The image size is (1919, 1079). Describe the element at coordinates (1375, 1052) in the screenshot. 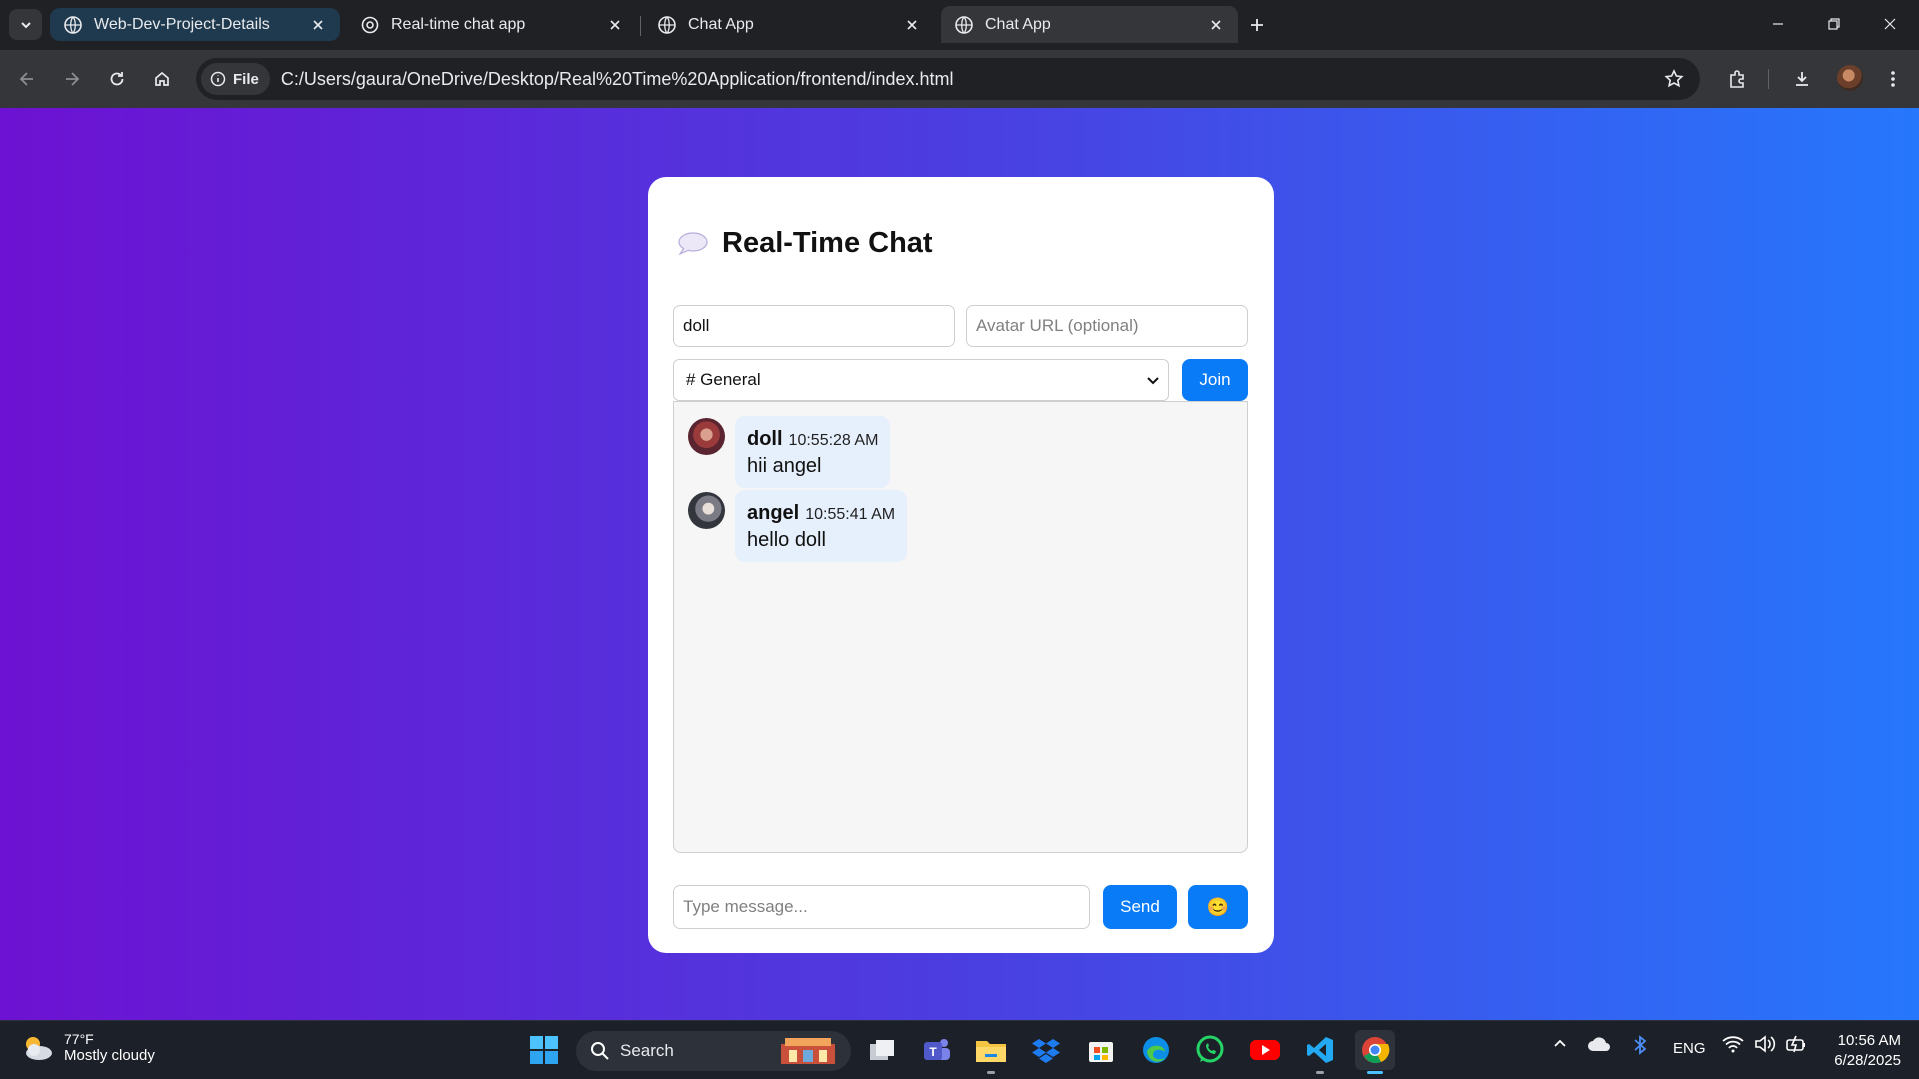

I see `chrome-app` at that location.